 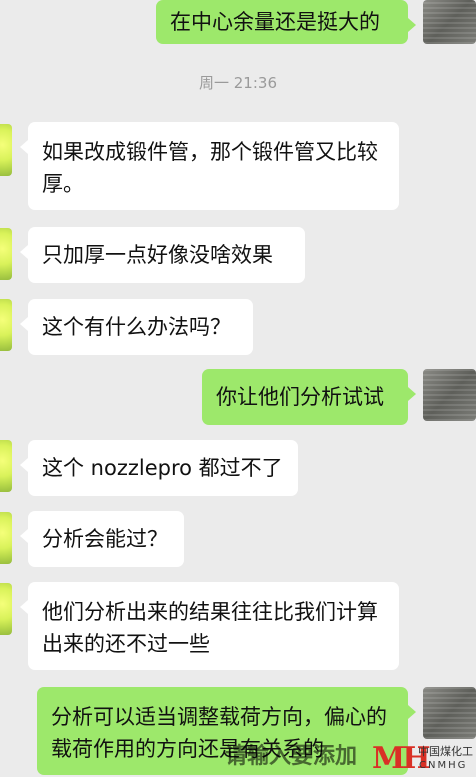 What do you see at coordinates (445, 751) in the screenshot?
I see `logo-name-cn: 中国煤化工` at bounding box center [445, 751].